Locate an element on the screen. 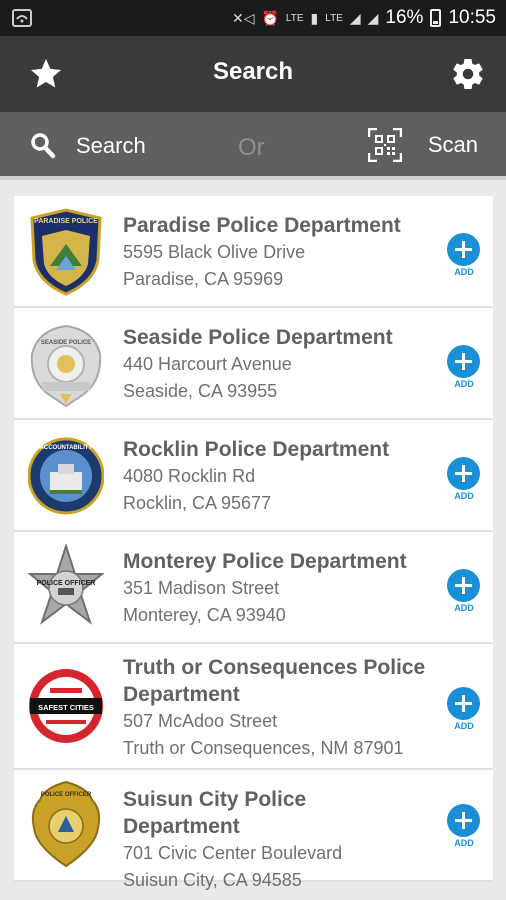  page-title: Search is located at coordinates (253, 71).